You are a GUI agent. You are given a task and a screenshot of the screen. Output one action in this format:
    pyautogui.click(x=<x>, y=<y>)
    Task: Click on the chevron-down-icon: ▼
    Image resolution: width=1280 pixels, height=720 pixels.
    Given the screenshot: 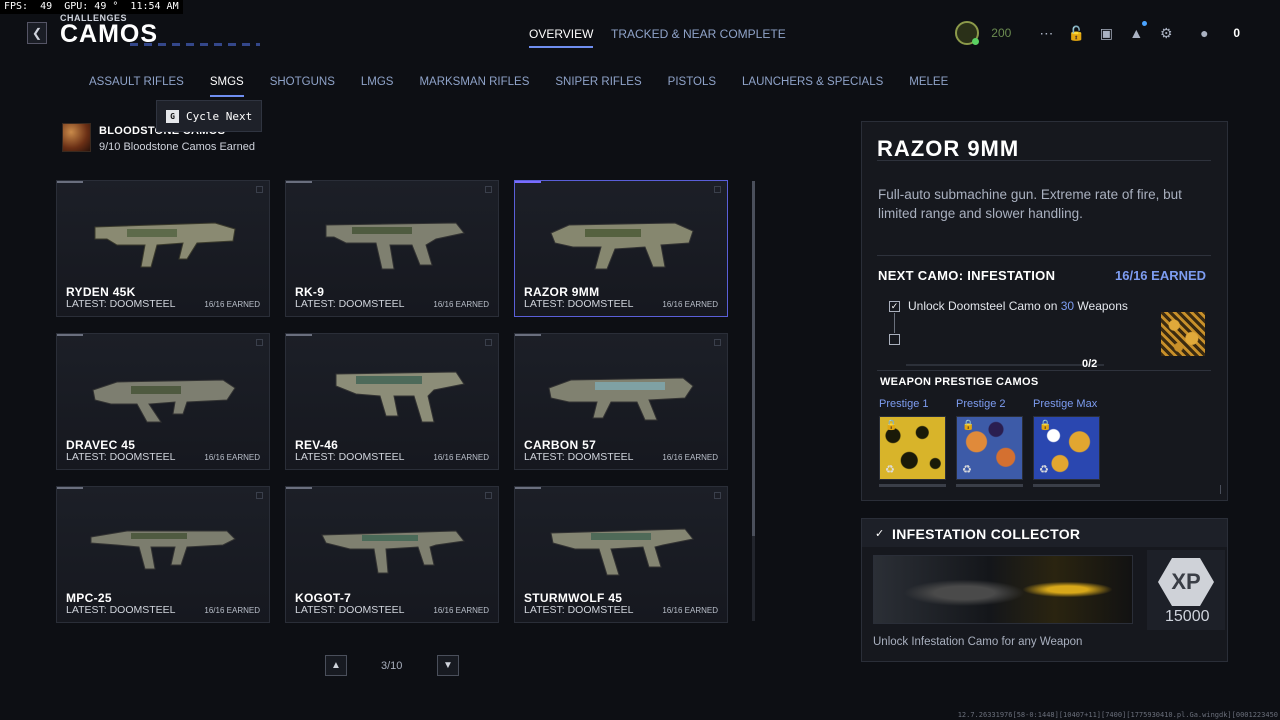 What is the action you would take?
    pyautogui.click(x=448, y=665)
    